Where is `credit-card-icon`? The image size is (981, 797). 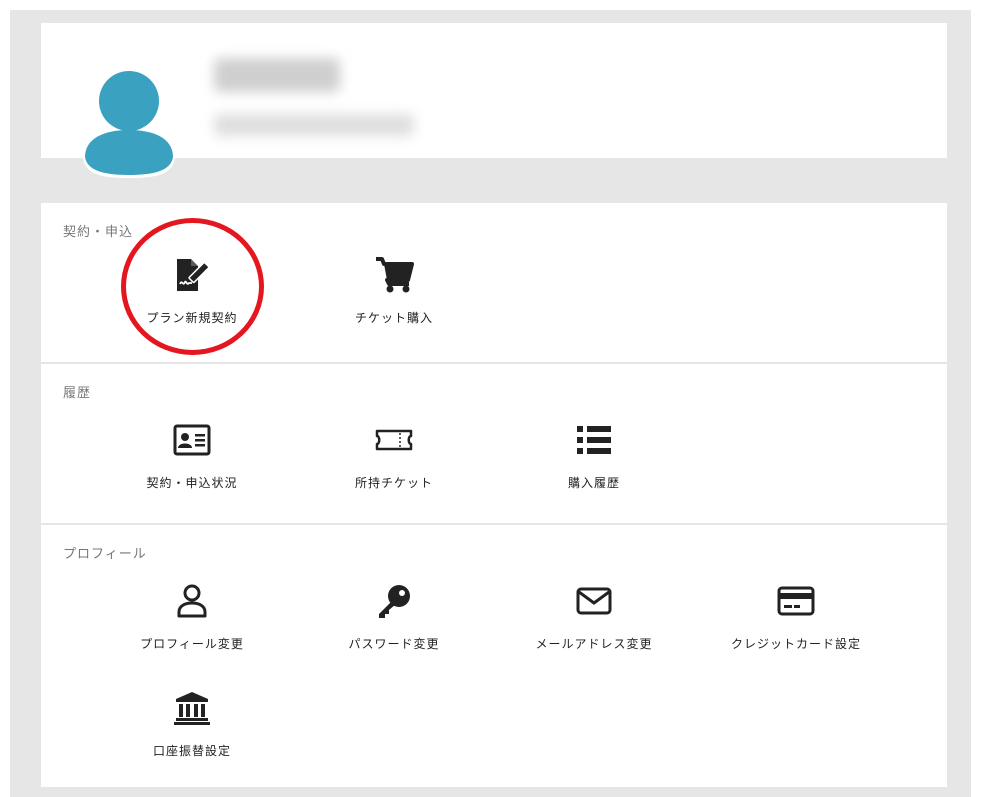 credit-card-icon is located at coordinates (796, 601).